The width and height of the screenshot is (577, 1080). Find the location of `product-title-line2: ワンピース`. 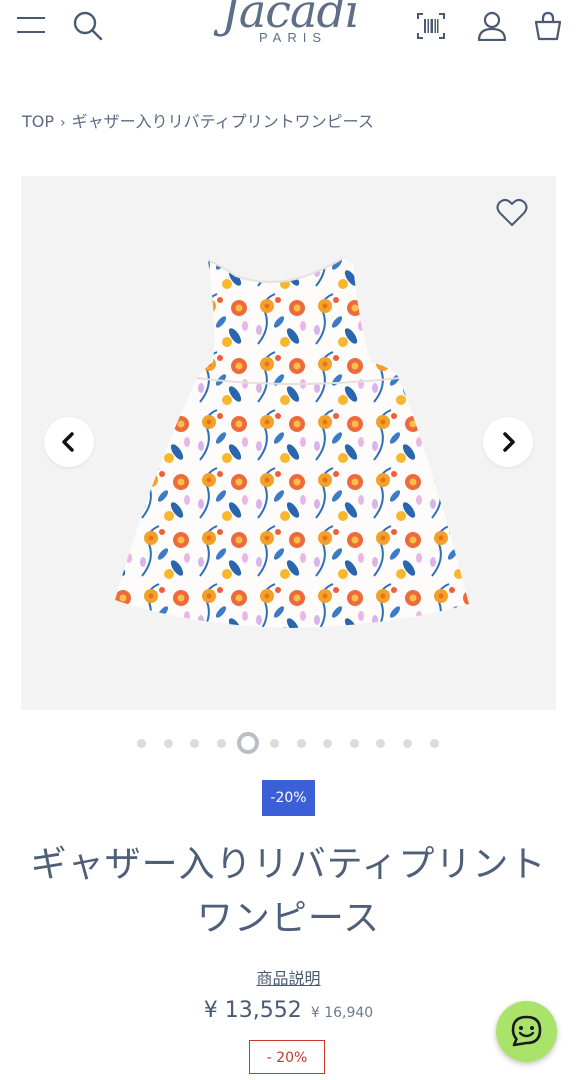

product-title-line2: ワンピース is located at coordinates (288, 918).